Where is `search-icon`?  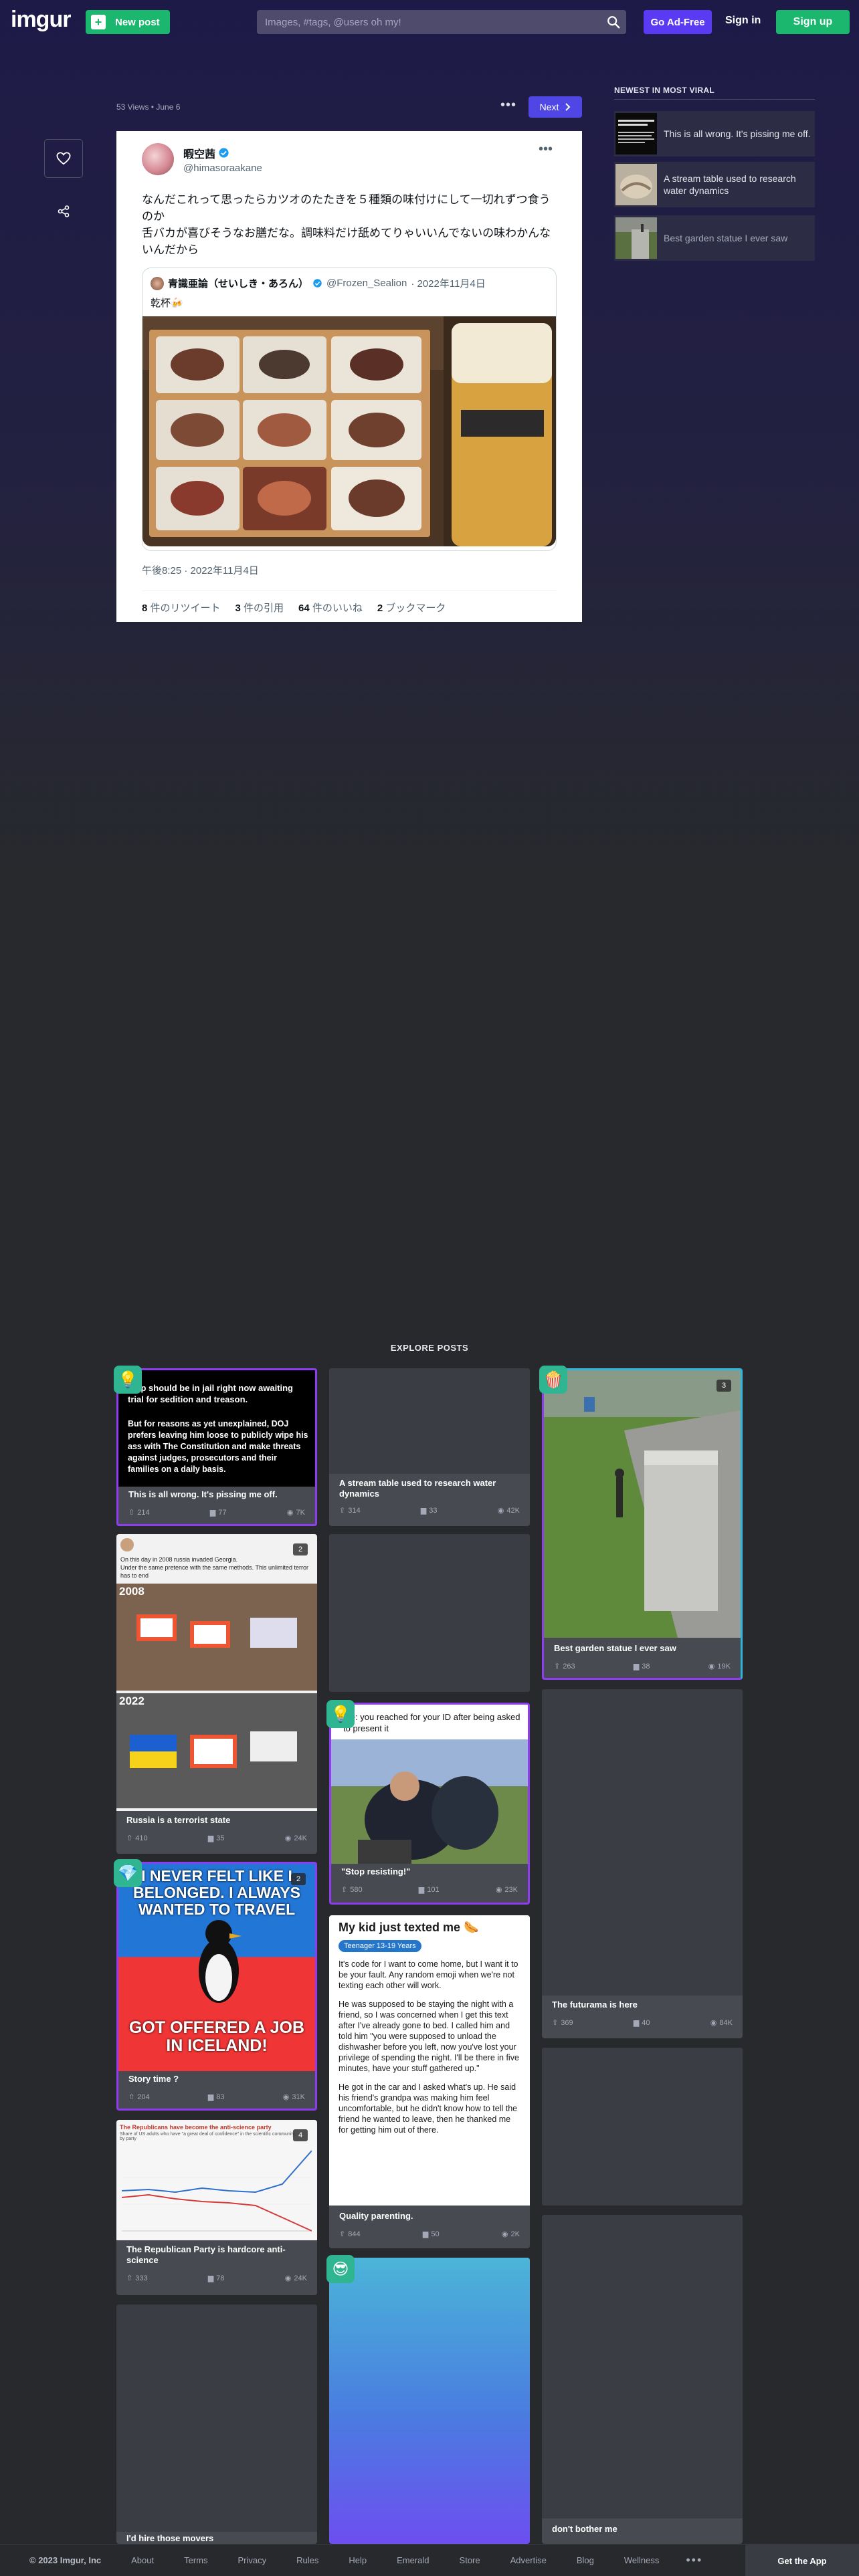
search-icon is located at coordinates (613, 22).